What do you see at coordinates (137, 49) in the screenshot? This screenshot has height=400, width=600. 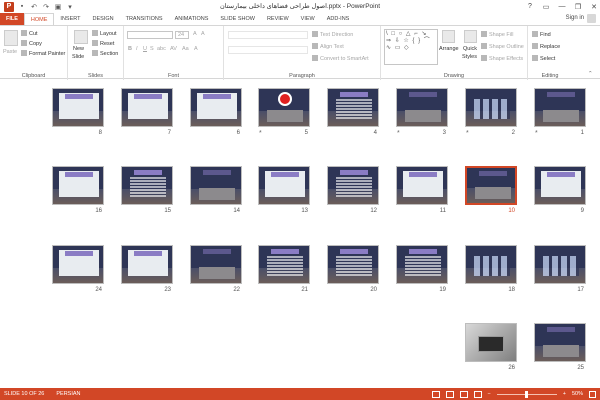 I see `italic-button: I` at bounding box center [137, 49].